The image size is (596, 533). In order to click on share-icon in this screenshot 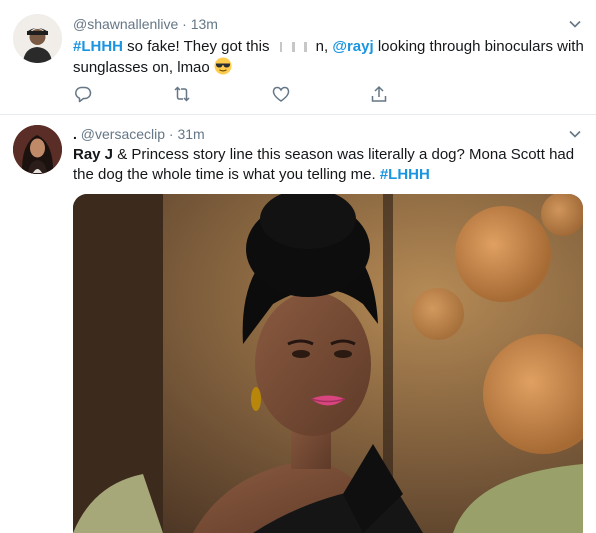, I will do `click(379, 94)`.